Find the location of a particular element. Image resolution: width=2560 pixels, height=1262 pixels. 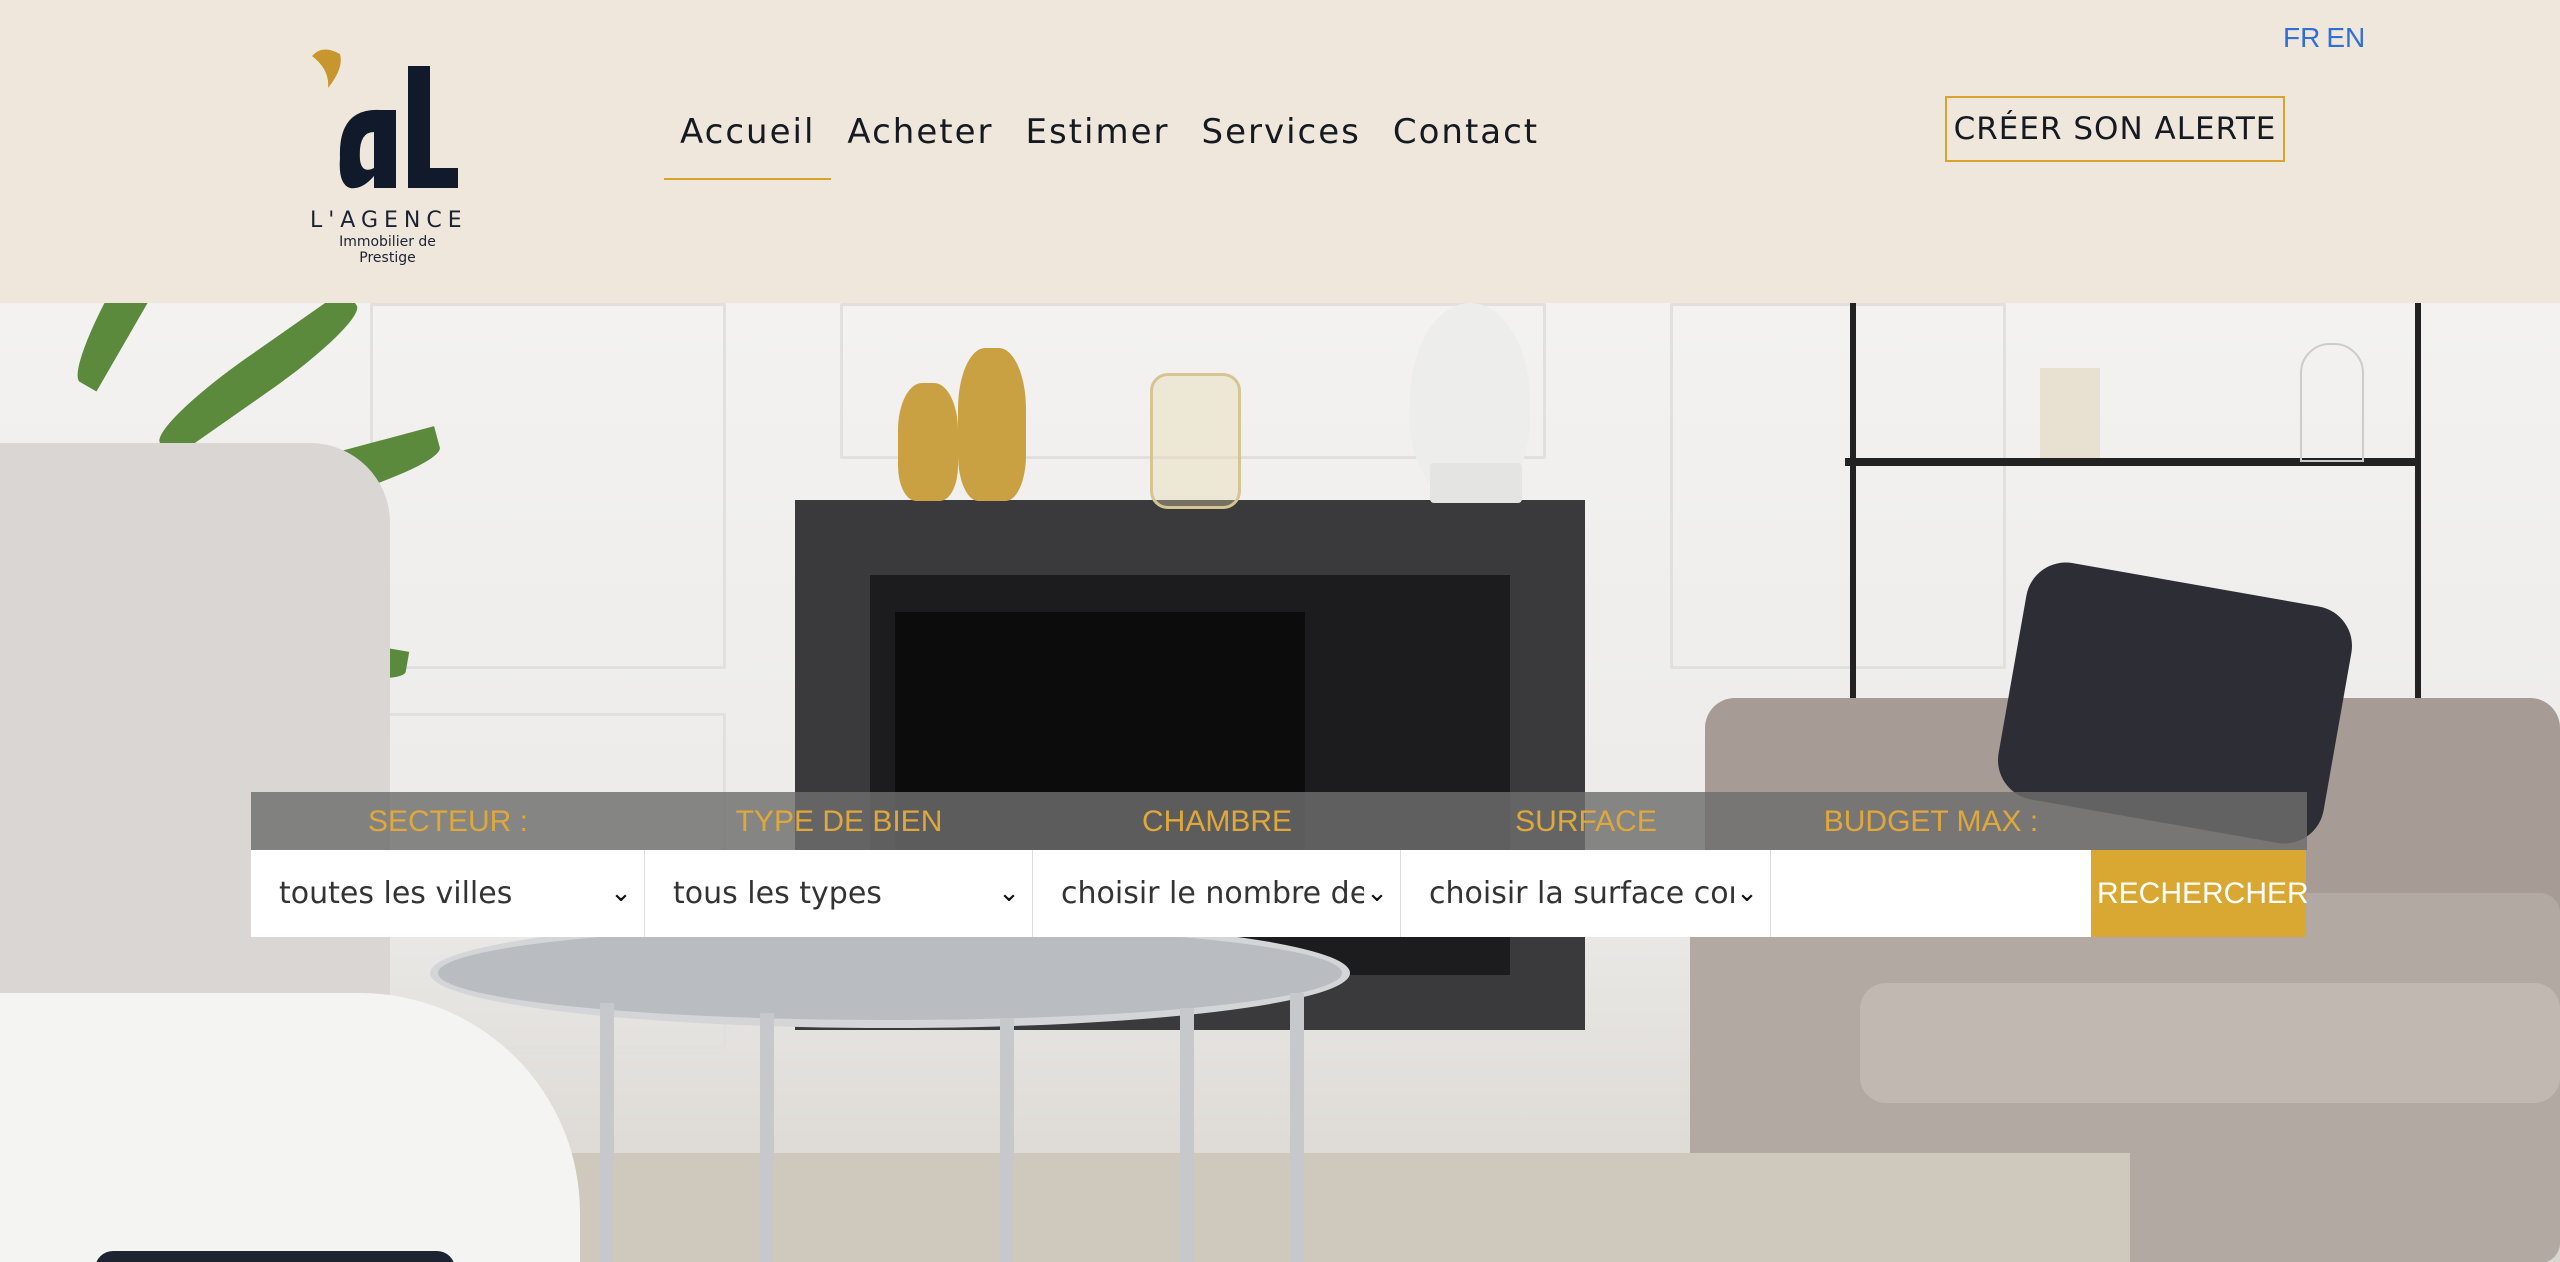

logo-mark-icon is located at coordinates (385, 119).